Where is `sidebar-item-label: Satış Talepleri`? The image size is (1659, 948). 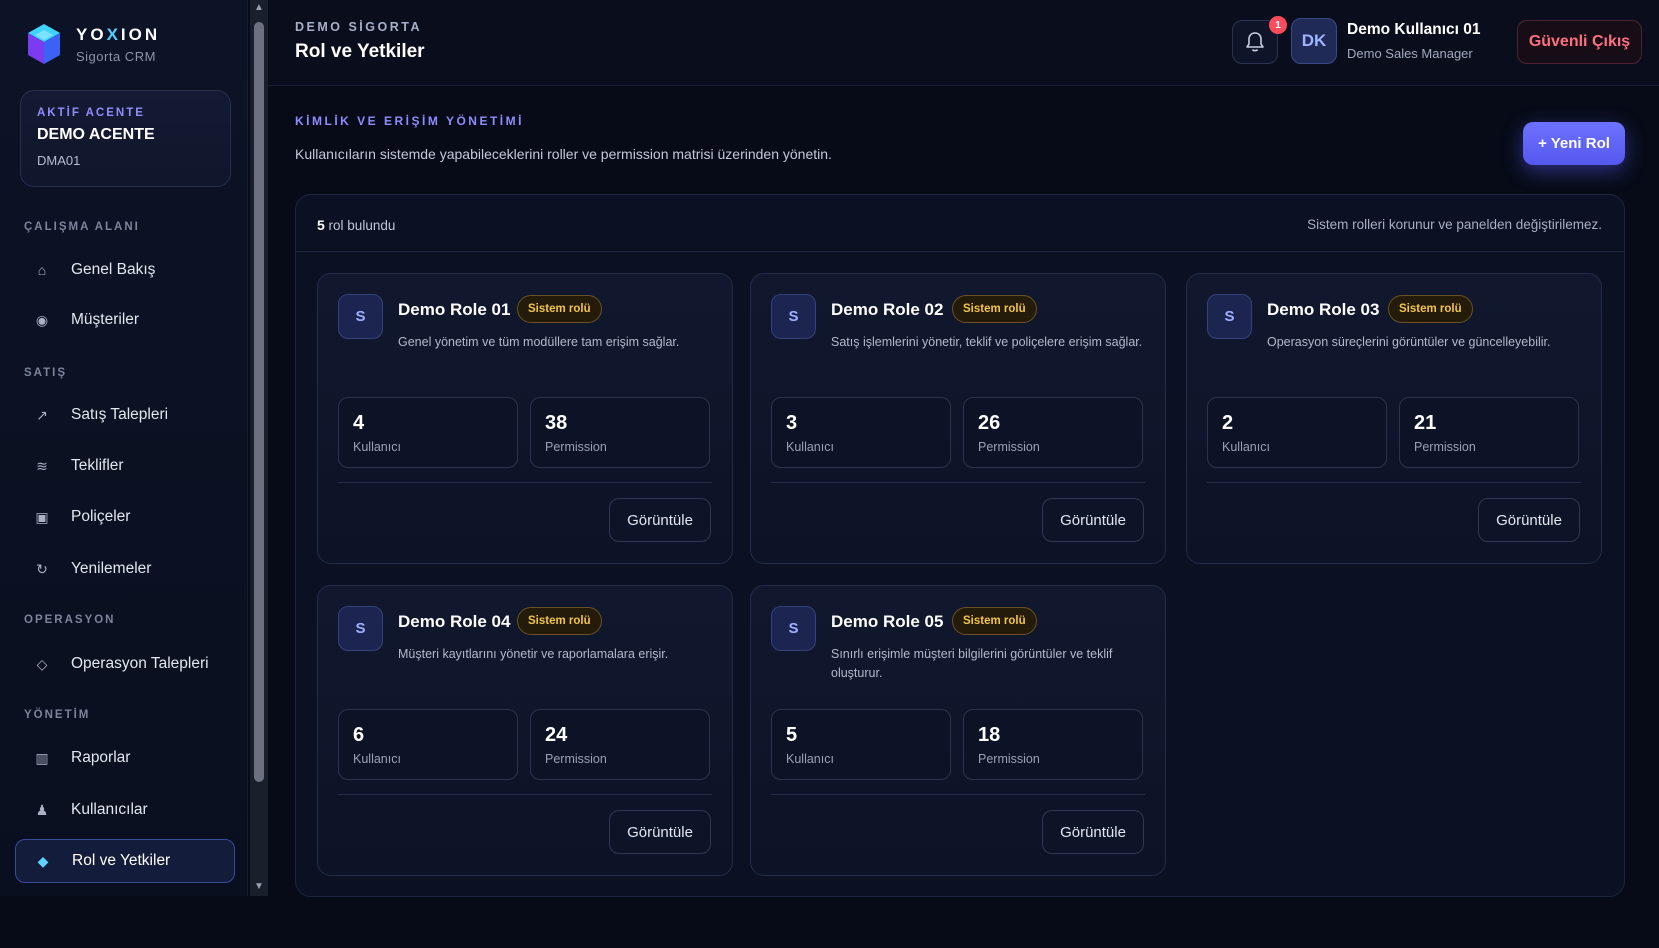
sidebar-item-label: Satış Talepleri is located at coordinates (120, 414).